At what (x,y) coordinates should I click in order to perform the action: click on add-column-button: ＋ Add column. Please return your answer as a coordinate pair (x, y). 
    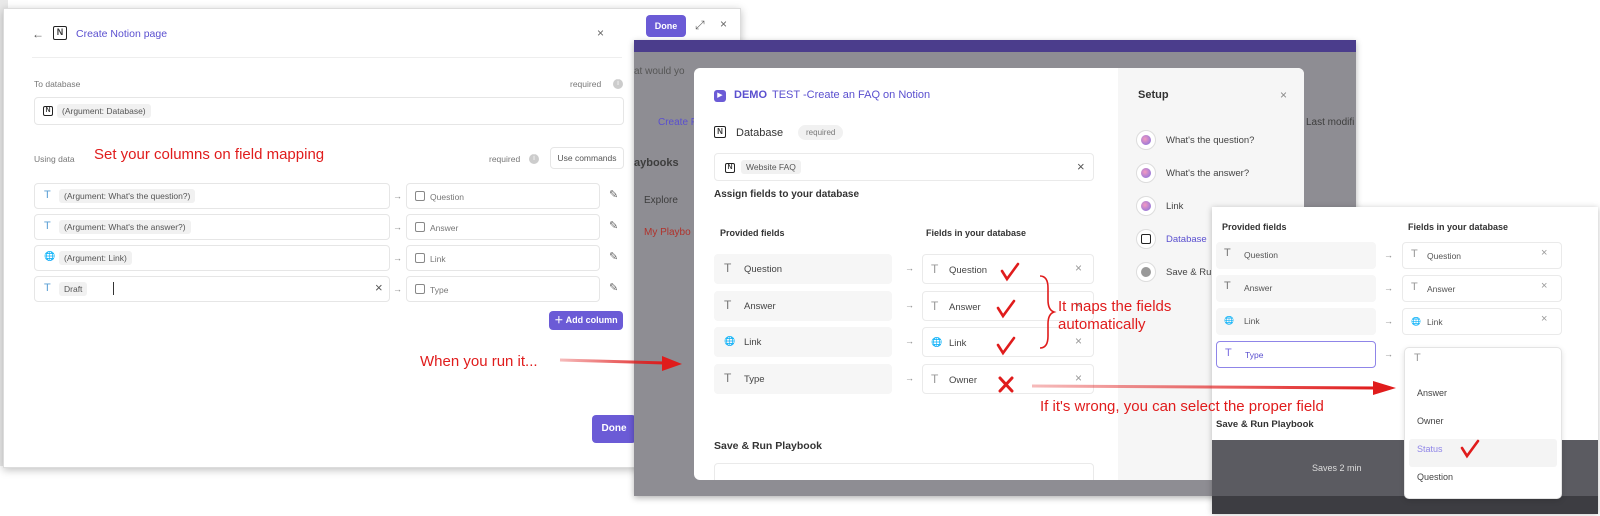
    Looking at the image, I should click on (586, 320).